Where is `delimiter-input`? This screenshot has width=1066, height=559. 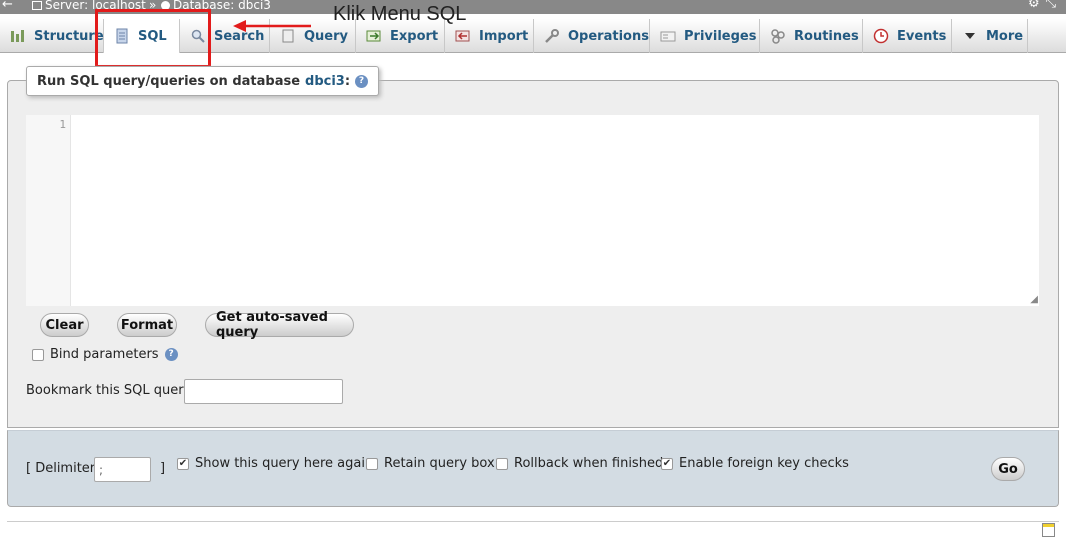 delimiter-input is located at coordinates (122, 469).